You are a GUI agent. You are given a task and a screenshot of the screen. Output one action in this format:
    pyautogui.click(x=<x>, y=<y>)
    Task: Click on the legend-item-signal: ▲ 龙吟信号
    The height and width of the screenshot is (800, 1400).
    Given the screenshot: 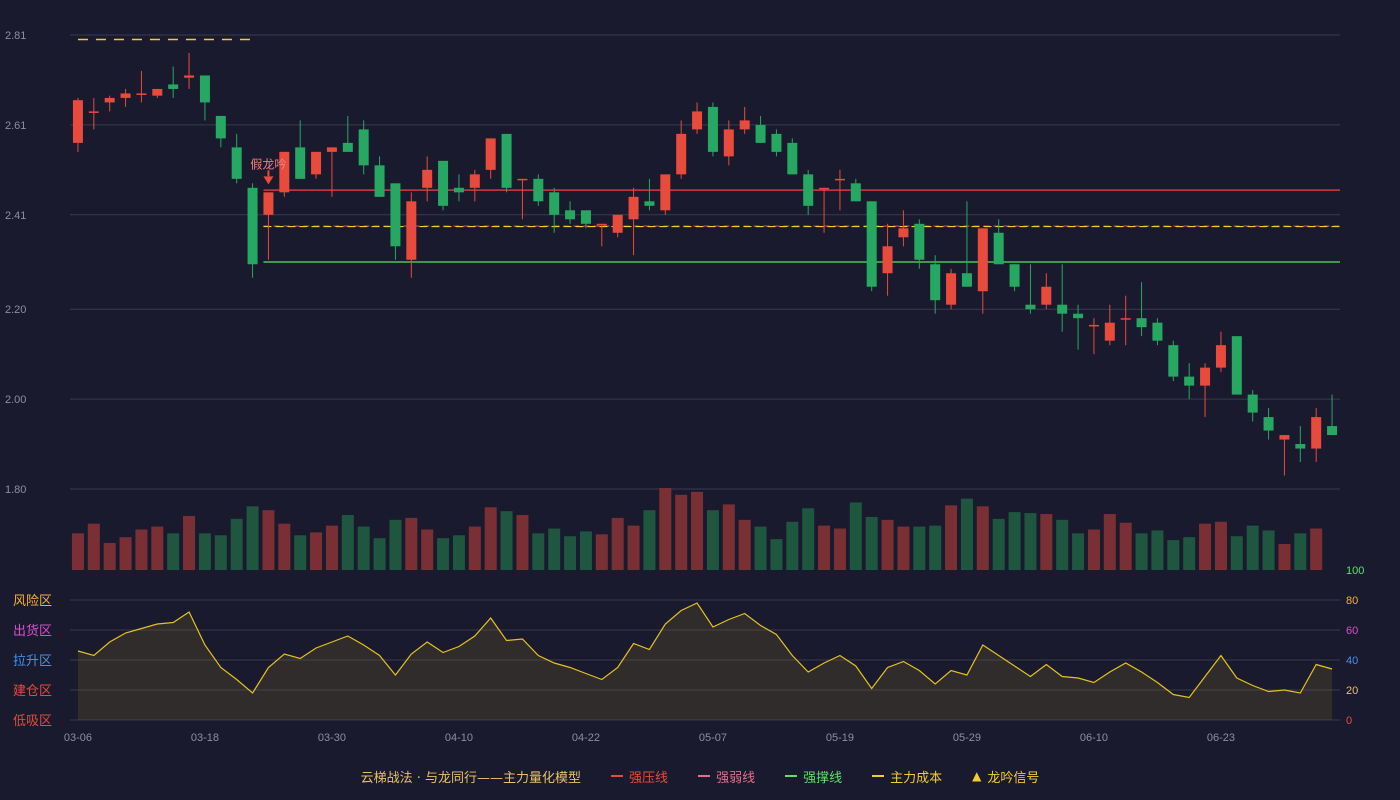 What is the action you would take?
    pyautogui.click(x=1005, y=776)
    